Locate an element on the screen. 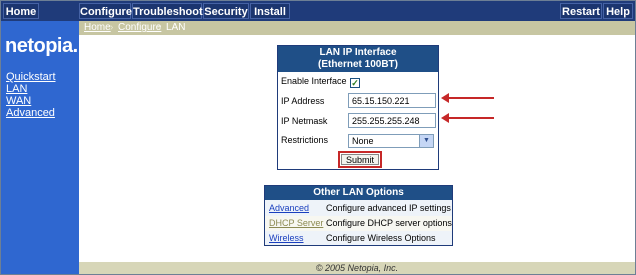  netopia-logo: netopia. is located at coordinates (41, 46).